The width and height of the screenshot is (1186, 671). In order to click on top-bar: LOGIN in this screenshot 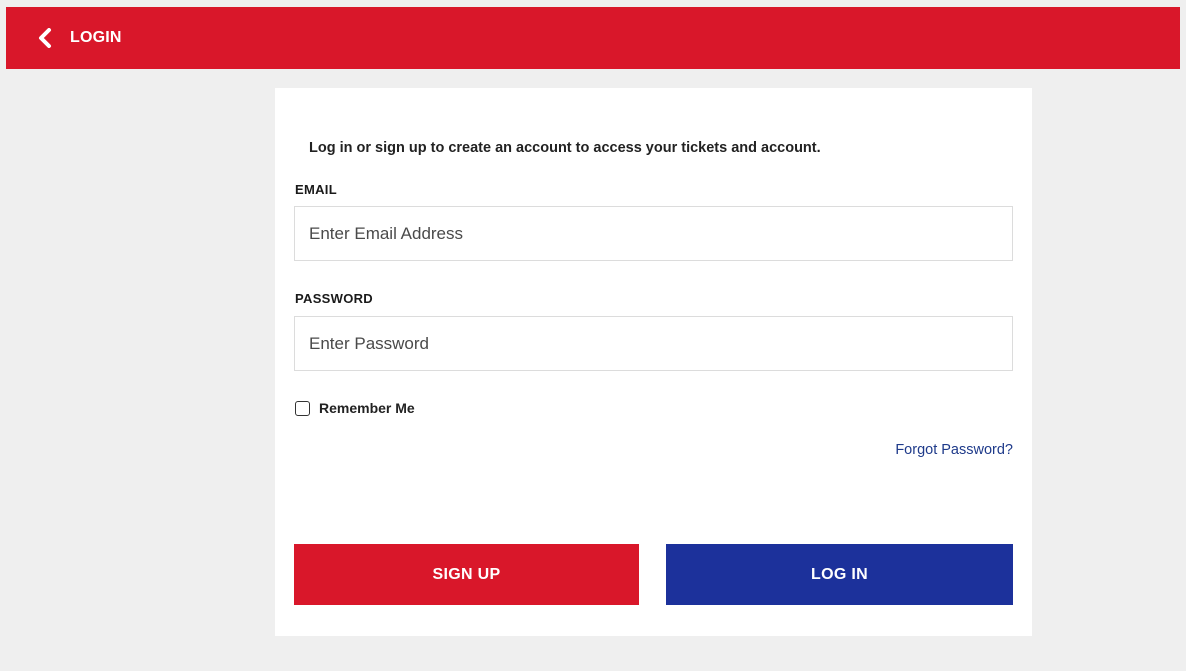, I will do `click(593, 38)`.